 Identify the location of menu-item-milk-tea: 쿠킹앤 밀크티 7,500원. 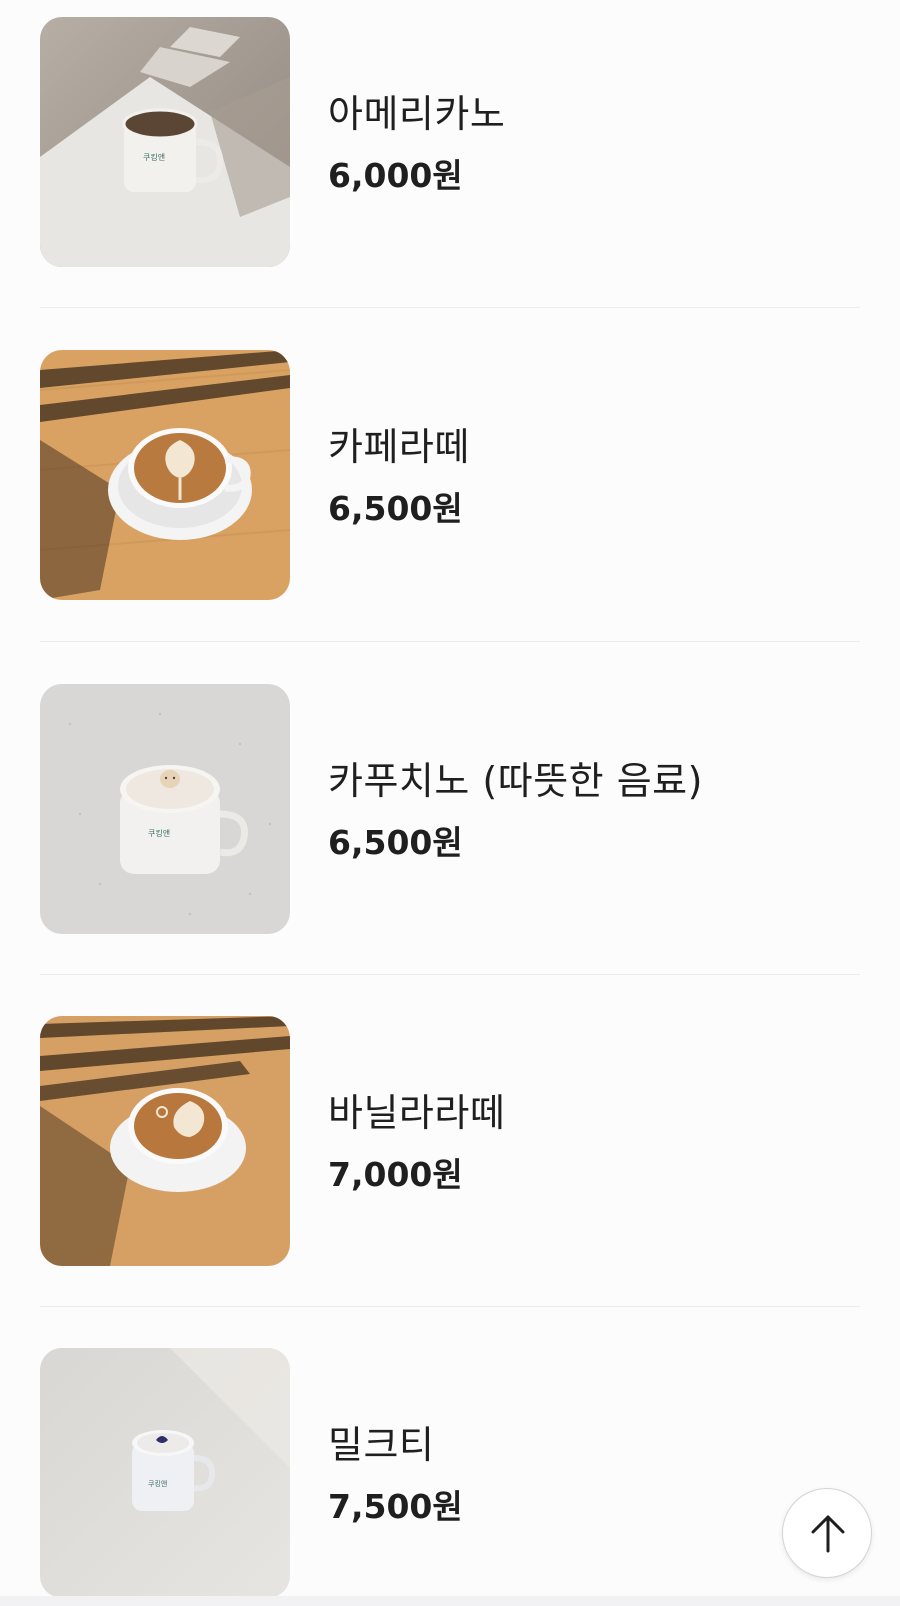
(450, 1473).